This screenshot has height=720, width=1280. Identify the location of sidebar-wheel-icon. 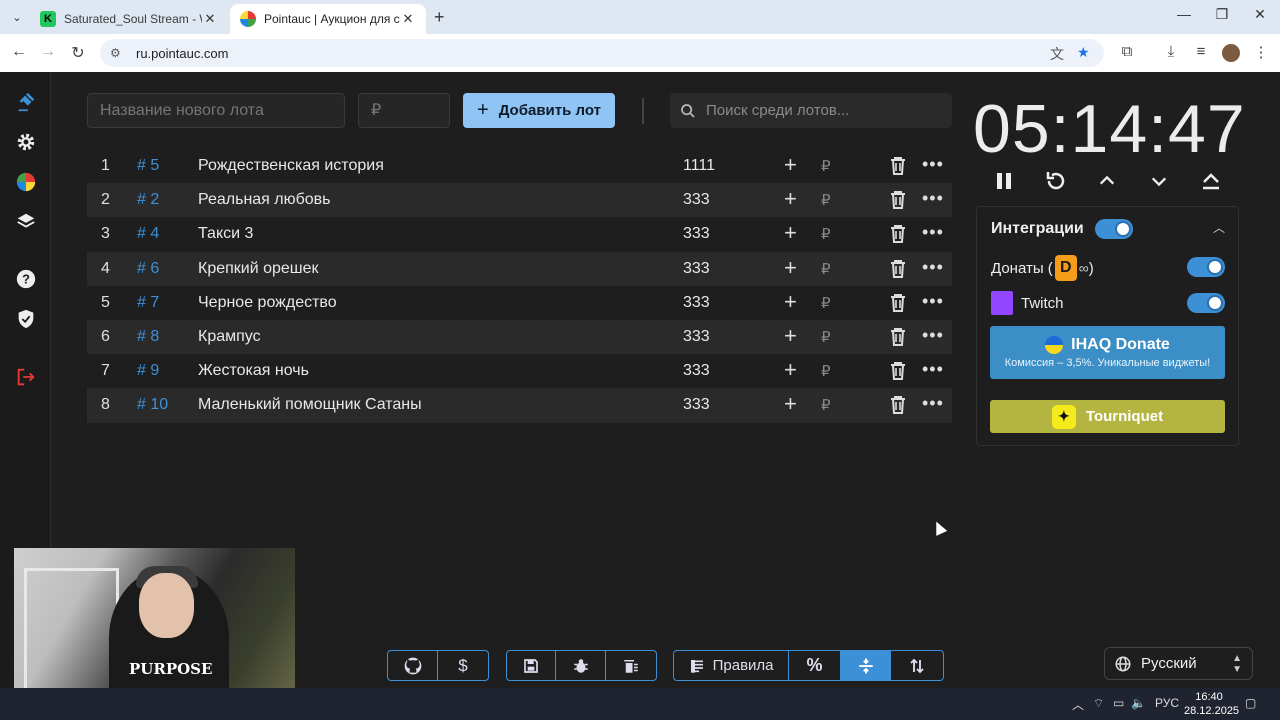
(26, 182).